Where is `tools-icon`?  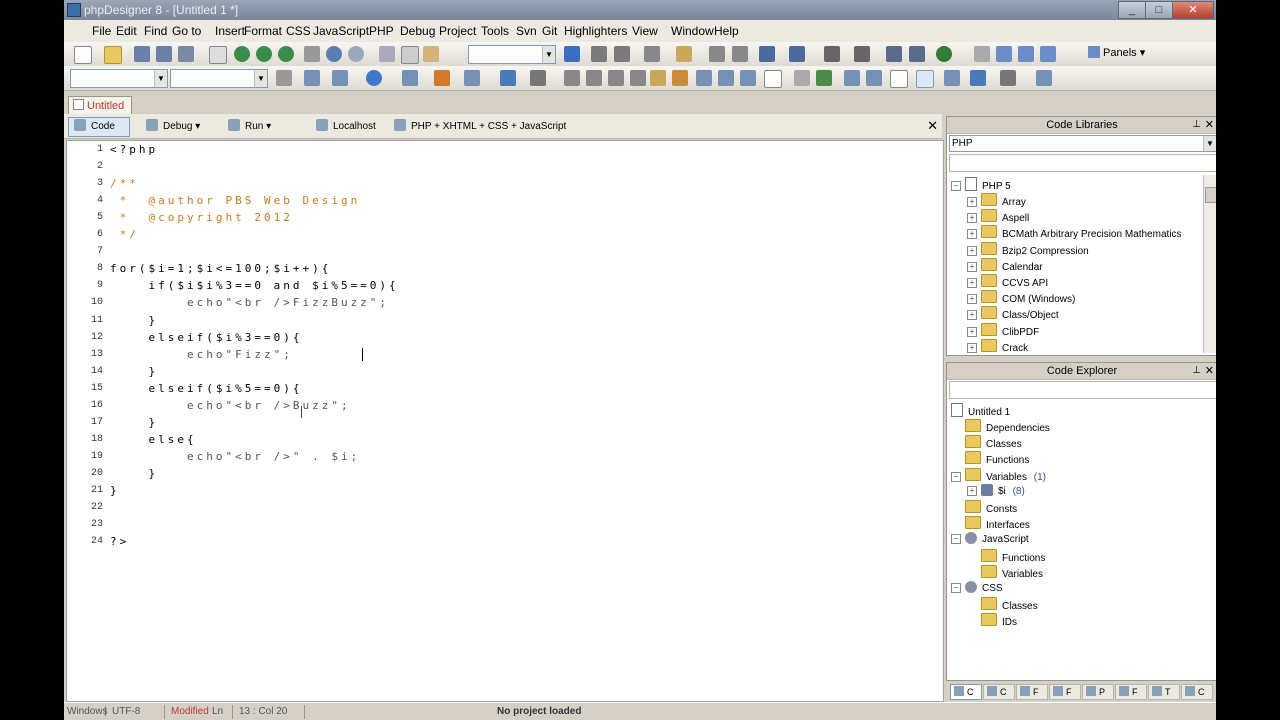 tools-icon is located at coordinates (894, 54).